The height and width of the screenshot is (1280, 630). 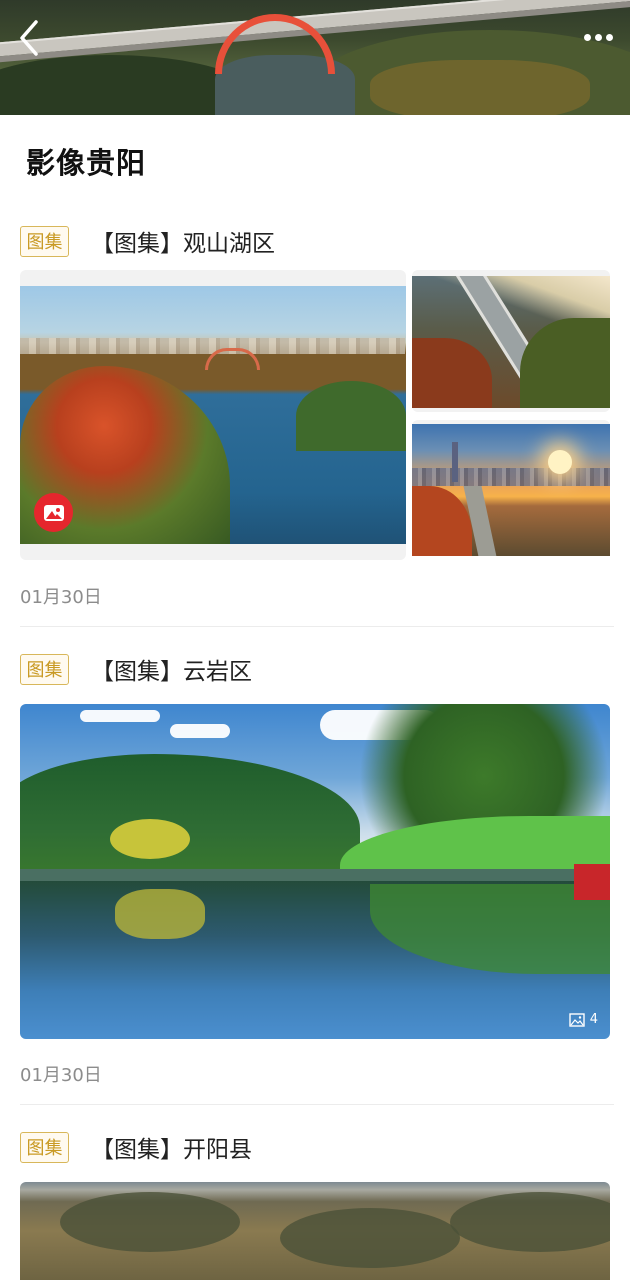 I want to click on gallery-cover-image, so click(x=315, y=1231).